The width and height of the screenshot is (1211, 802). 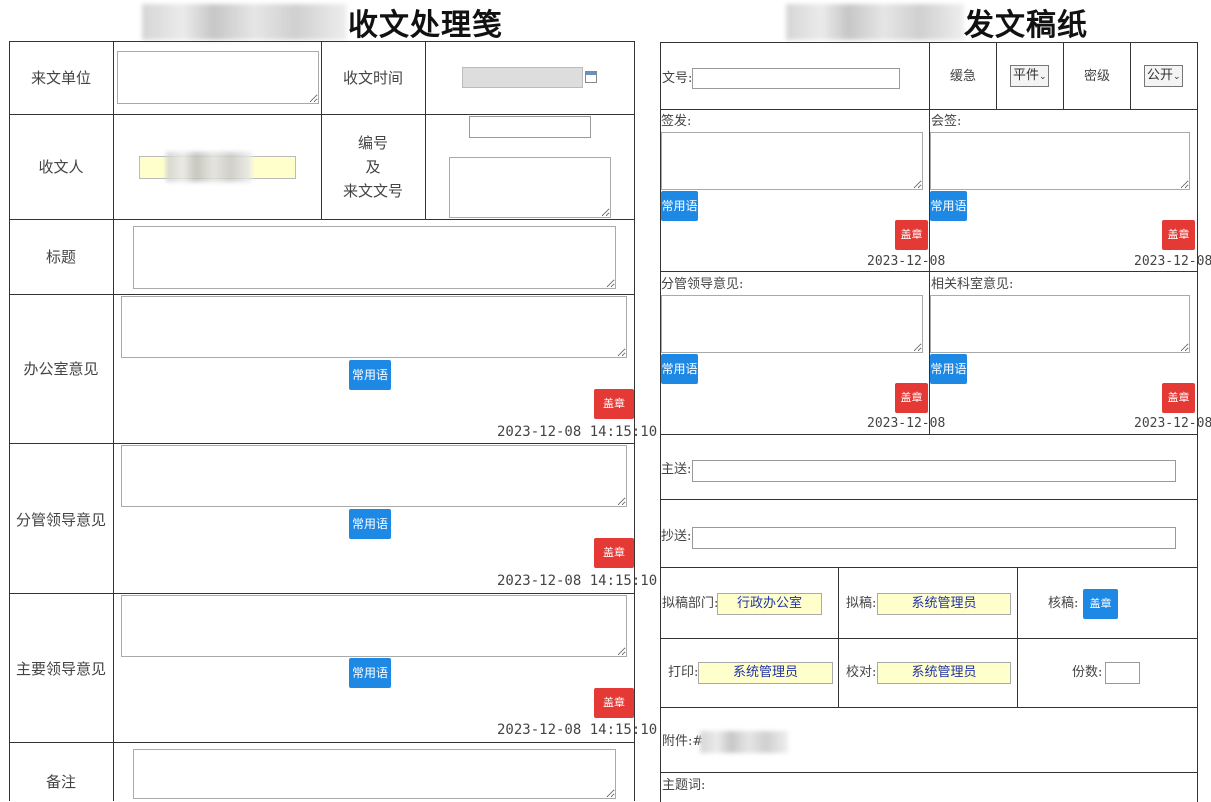 What do you see at coordinates (934, 471) in the screenshot?
I see `main-send-input` at bounding box center [934, 471].